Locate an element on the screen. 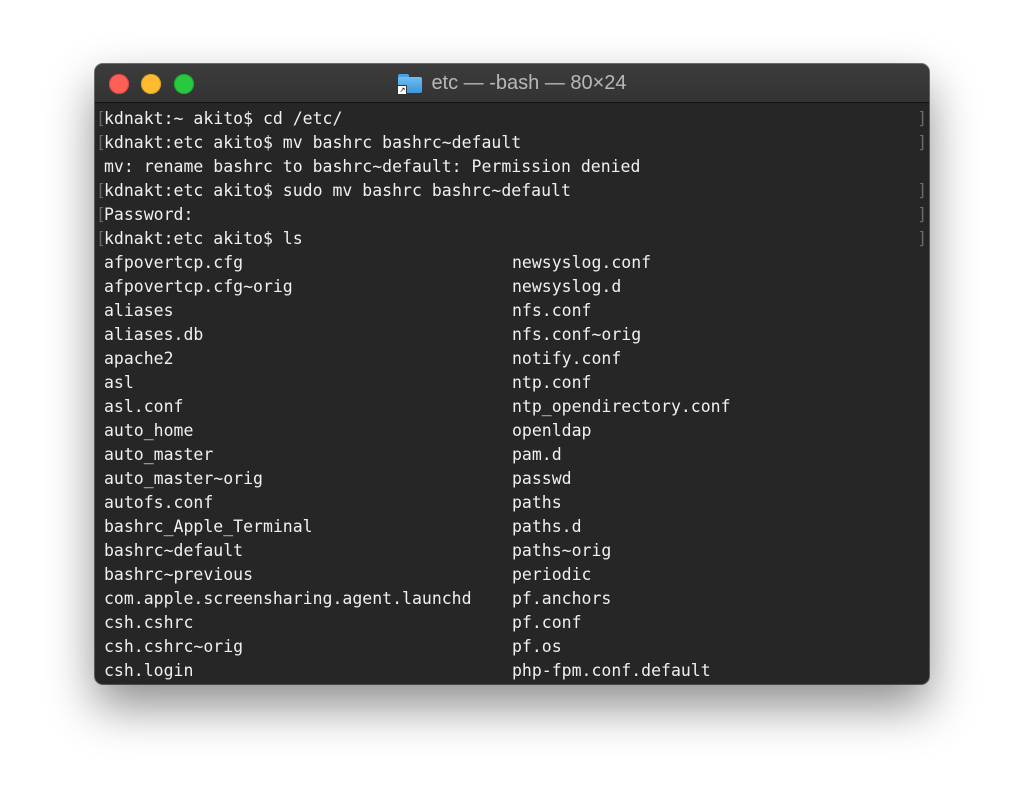  ls-entry: openldap is located at coordinates (552, 430).